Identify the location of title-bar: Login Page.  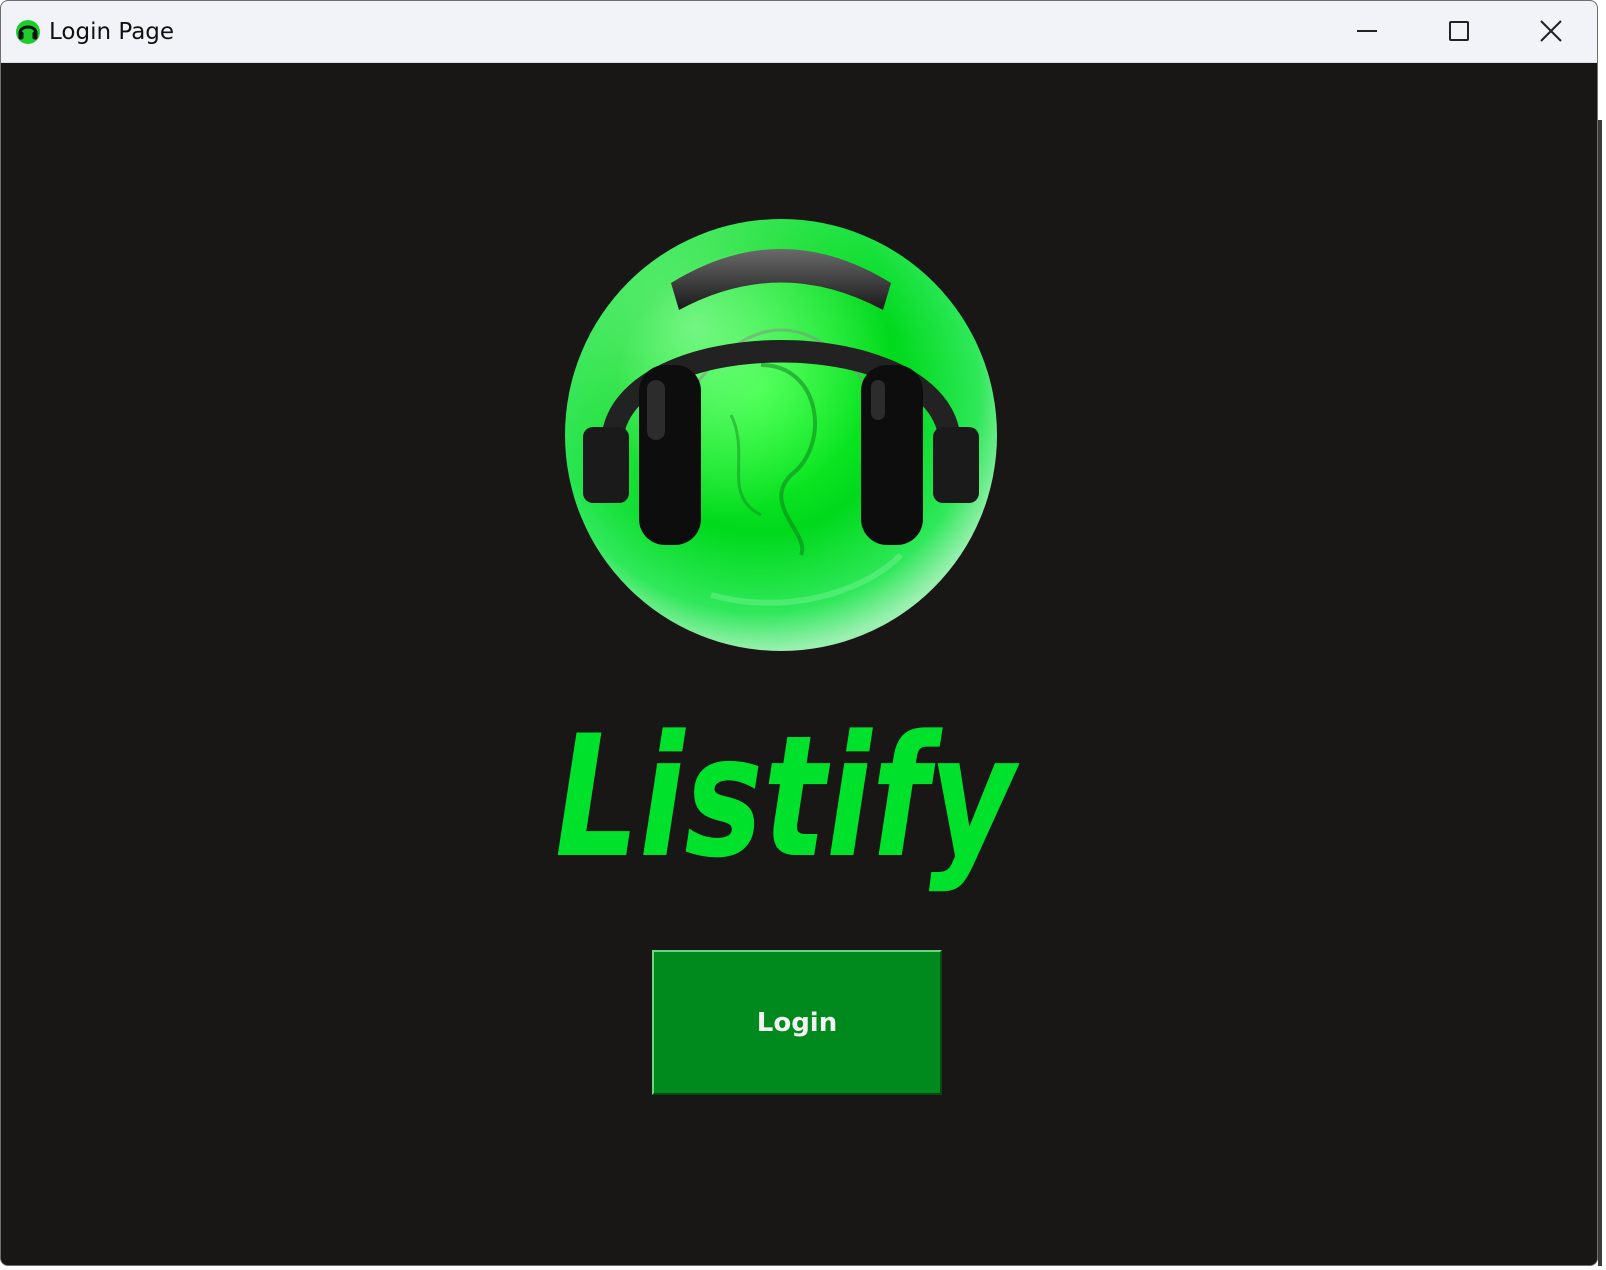
(799, 32).